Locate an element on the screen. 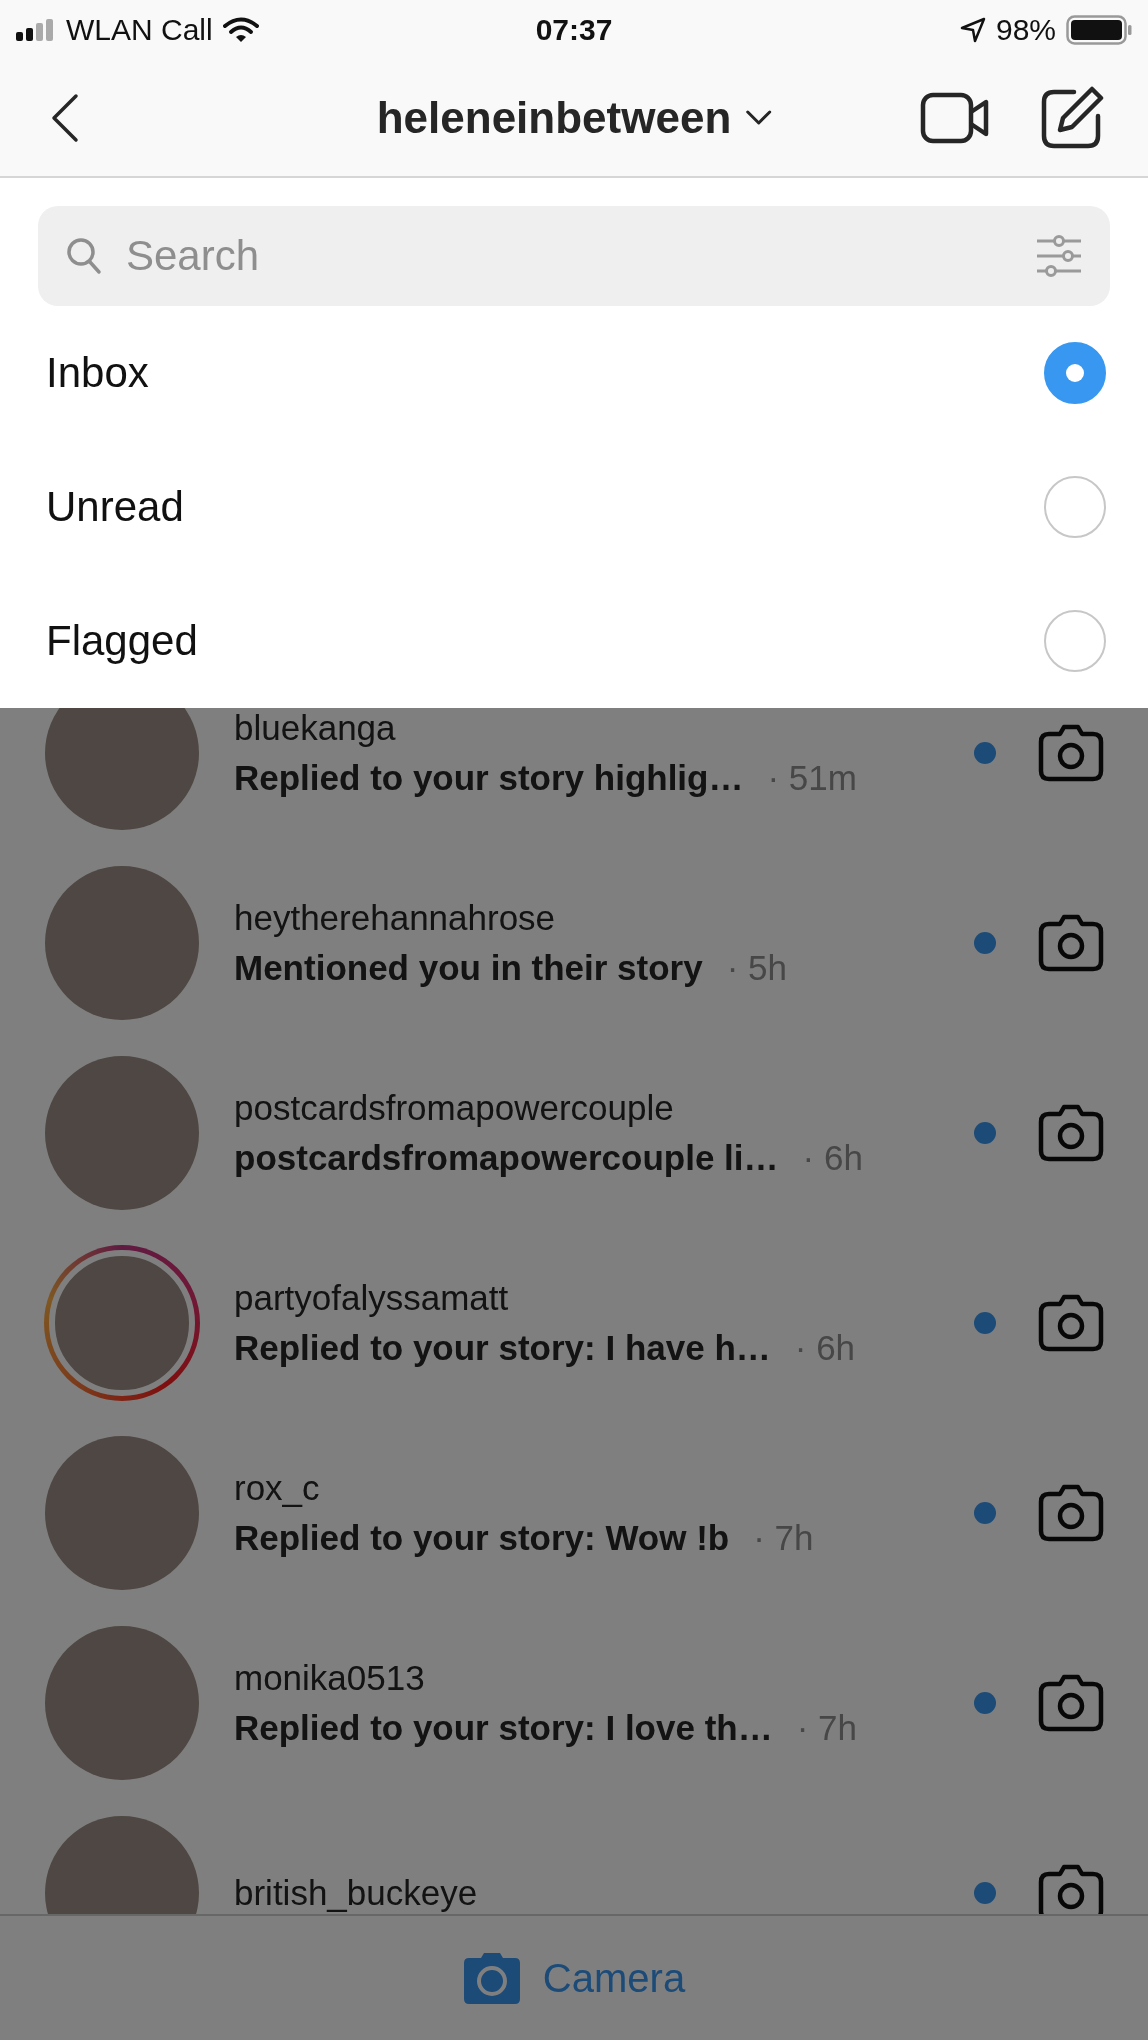  carrier-text: WLAN Call is located at coordinates (139, 30).